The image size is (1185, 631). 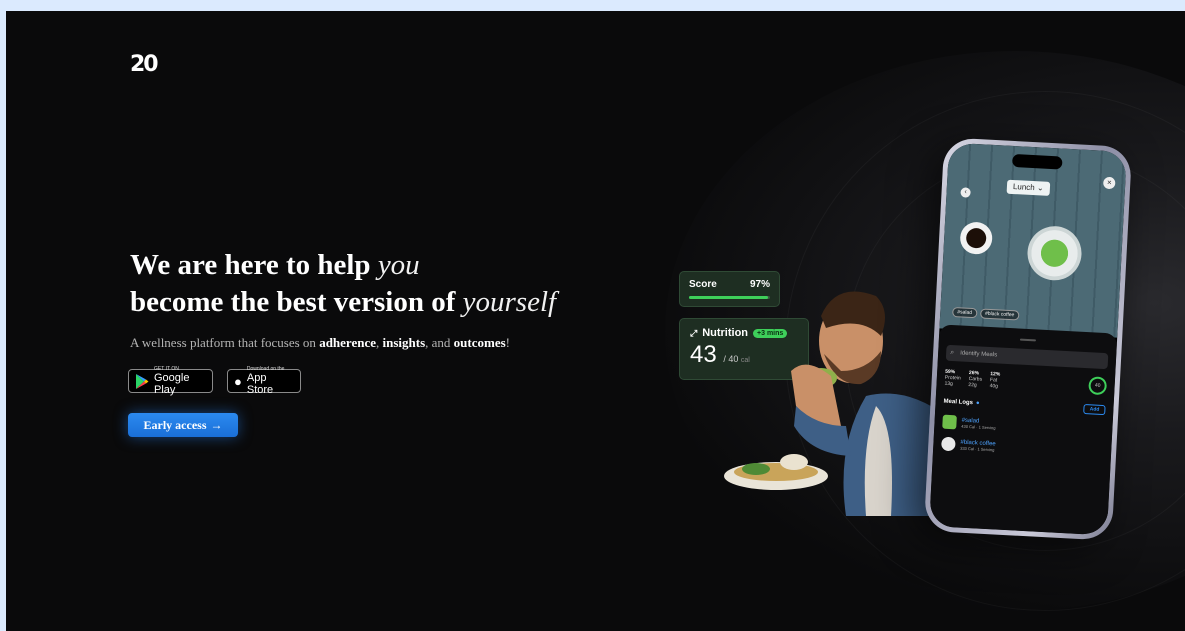 What do you see at coordinates (948, 444) in the screenshot?
I see `coffee-thumb` at bounding box center [948, 444].